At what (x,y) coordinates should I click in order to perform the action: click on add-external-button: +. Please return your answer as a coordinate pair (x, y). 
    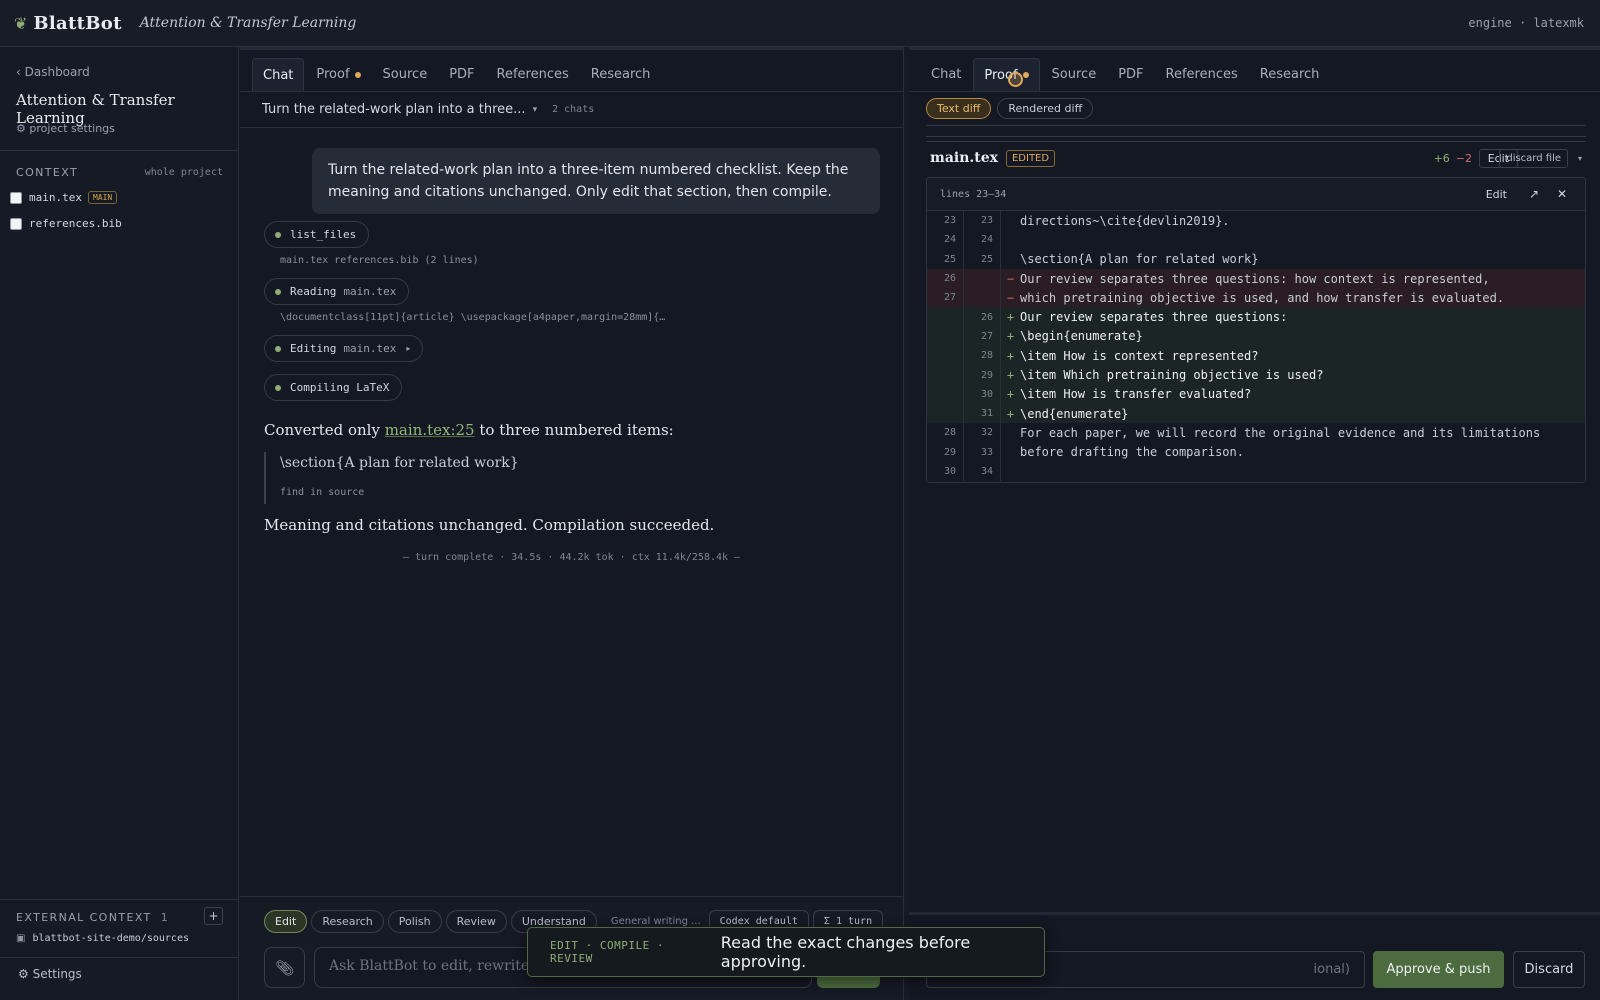
    Looking at the image, I should click on (213, 916).